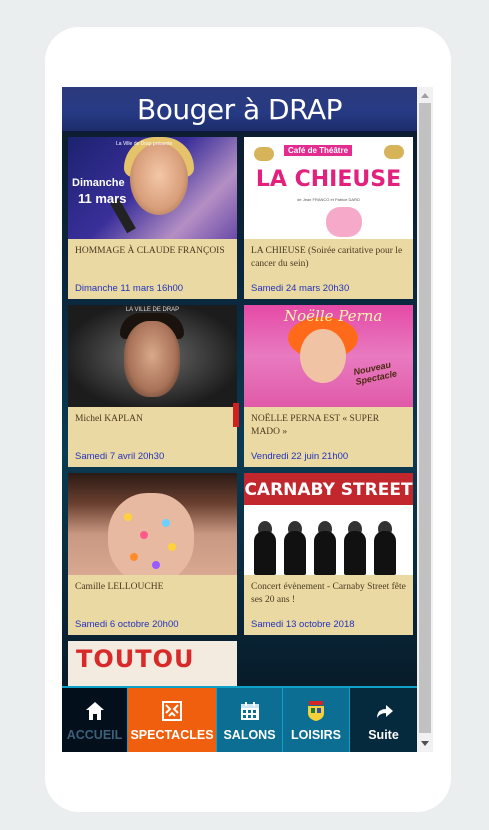 The height and width of the screenshot is (830, 489). What do you see at coordinates (152, 419) in the screenshot?
I see `event-name: Michel KAPLAN` at bounding box center [152, 419].